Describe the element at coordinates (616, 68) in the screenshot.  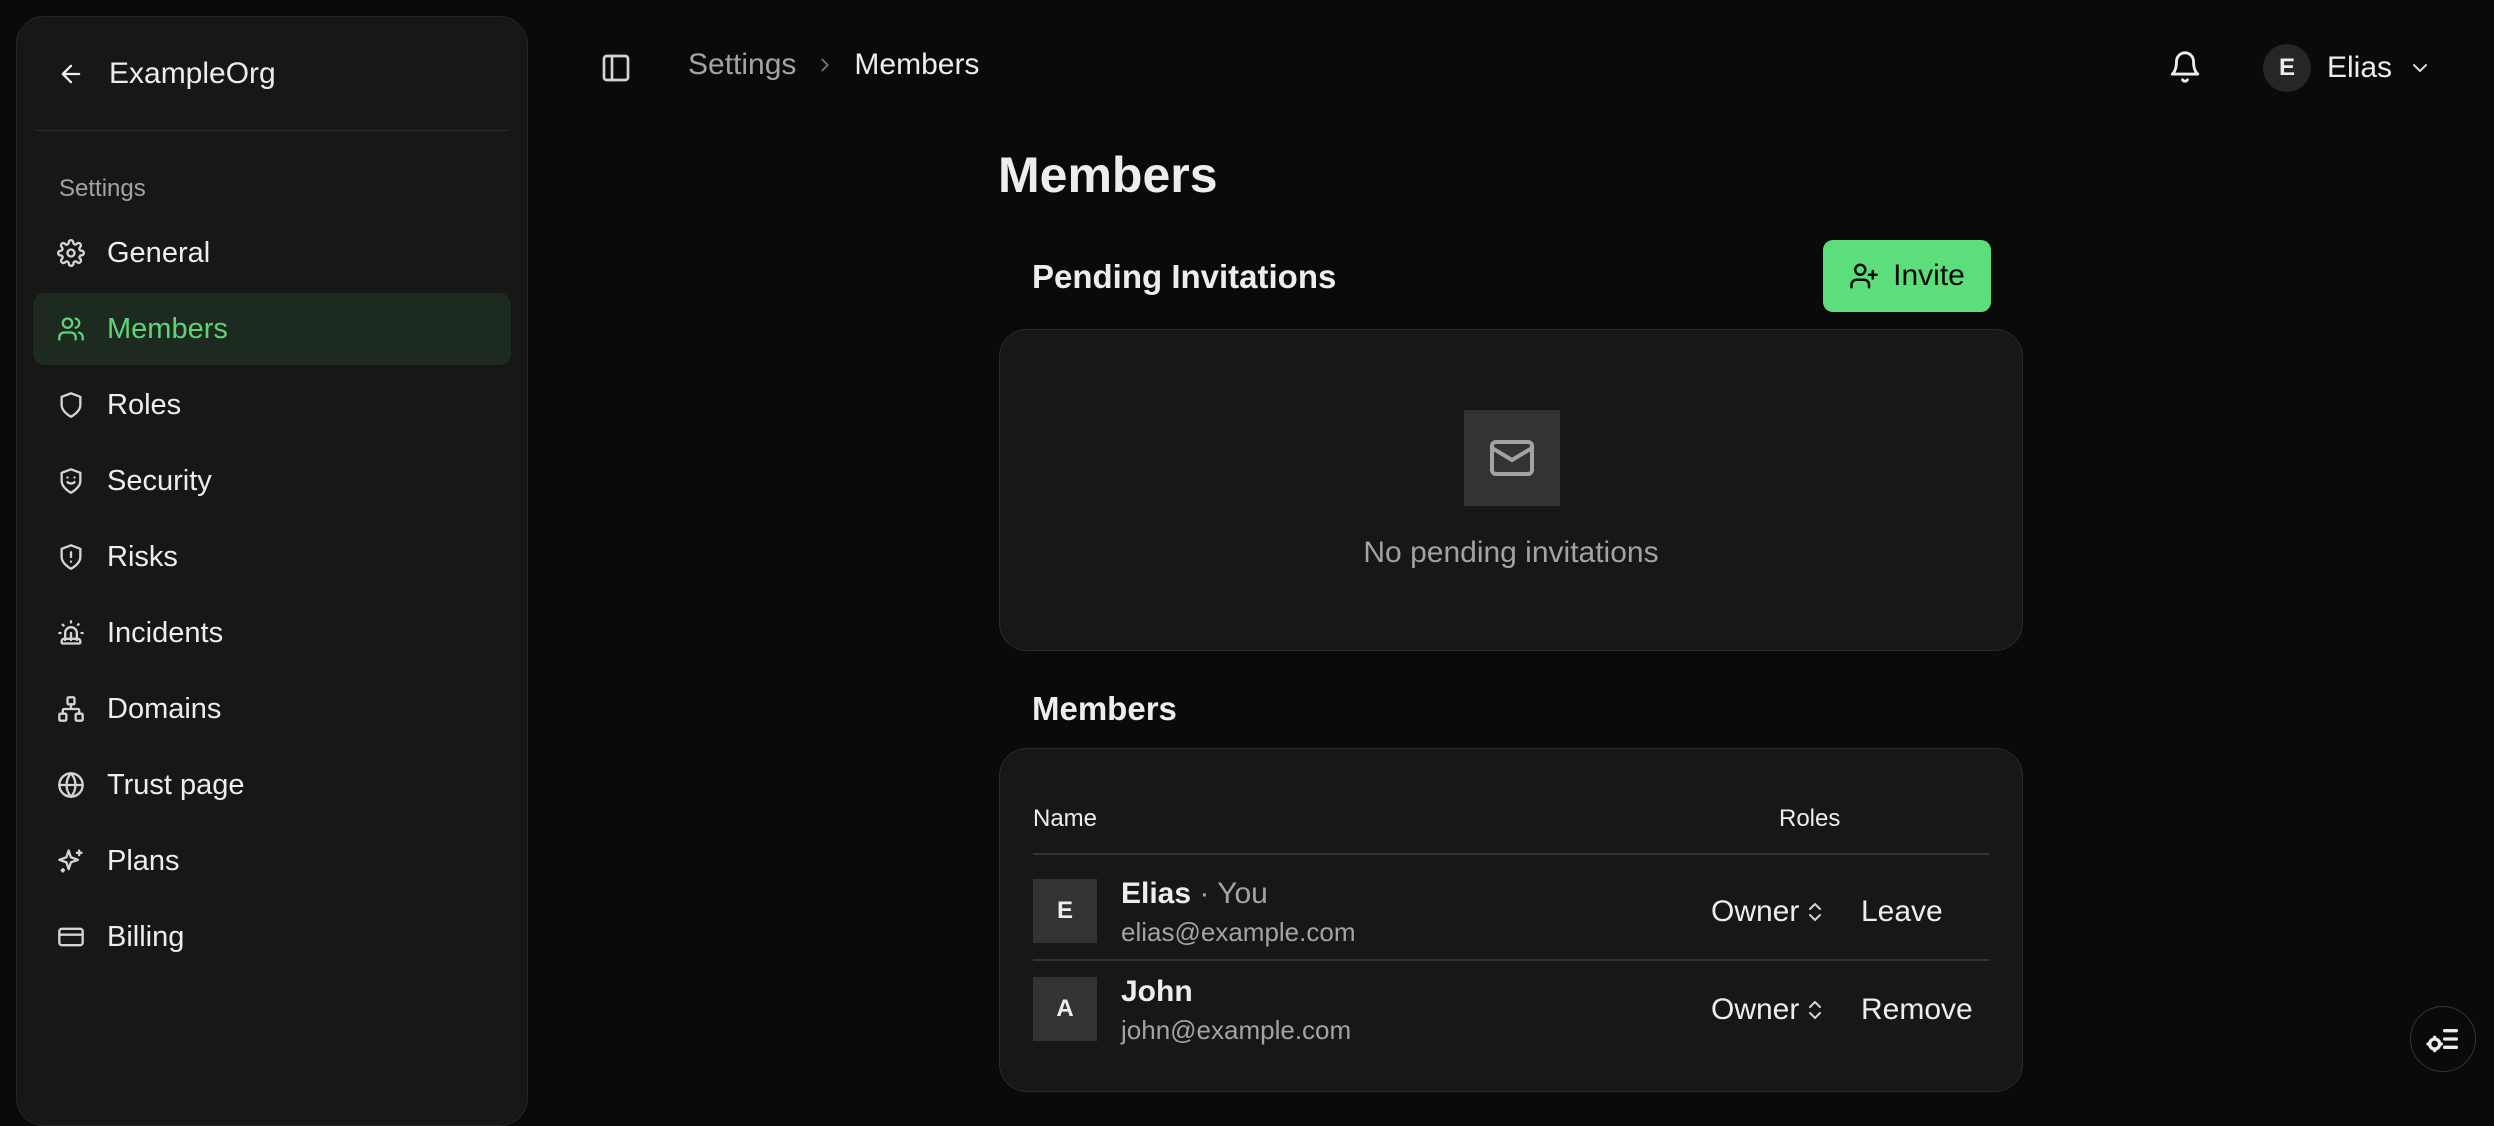
I see `sidebar-toggle-icon` at that location.